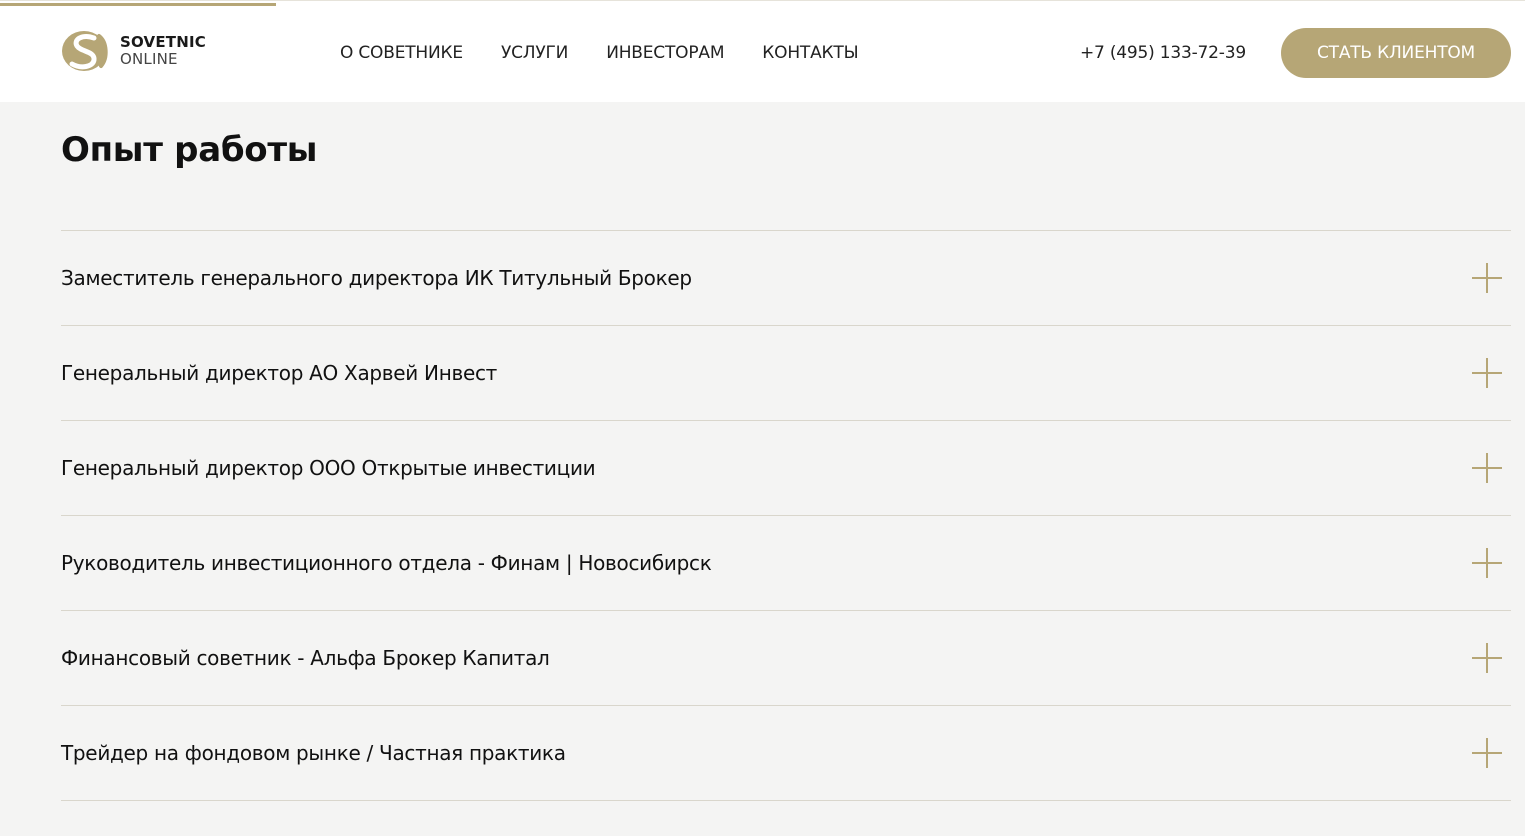 The image size is (1525, 836). Describe the element at coordinates (665, 53) in the screenshot. I see `nav-item-investors: ИНВЕСТОРАМ` at that location.